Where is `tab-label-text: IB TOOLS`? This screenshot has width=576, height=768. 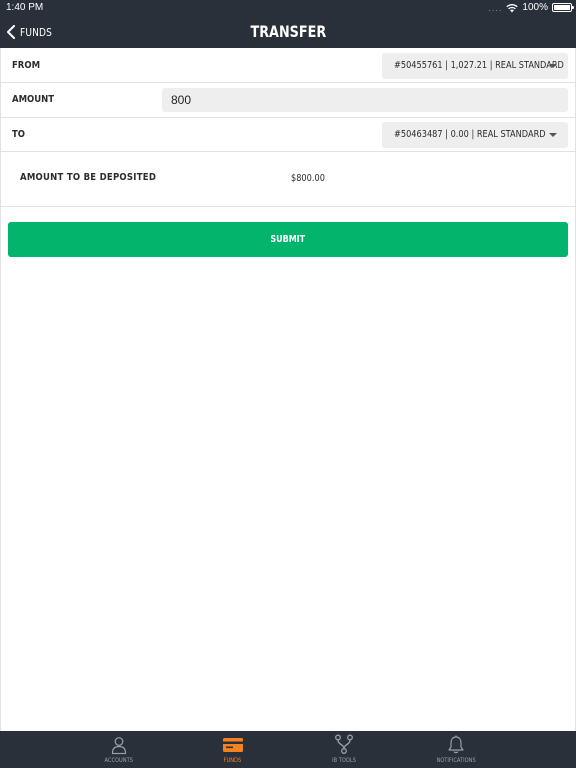 tab-label-text: IB TOOLS is located at coordinates (344, 760).